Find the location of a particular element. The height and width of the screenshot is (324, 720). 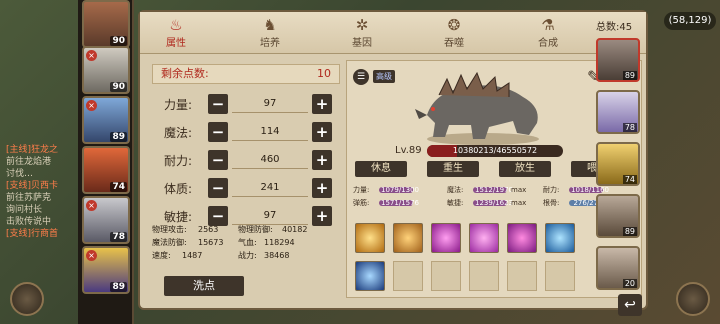

attribute-label: 耐力: is located at coordinates (178, 161).